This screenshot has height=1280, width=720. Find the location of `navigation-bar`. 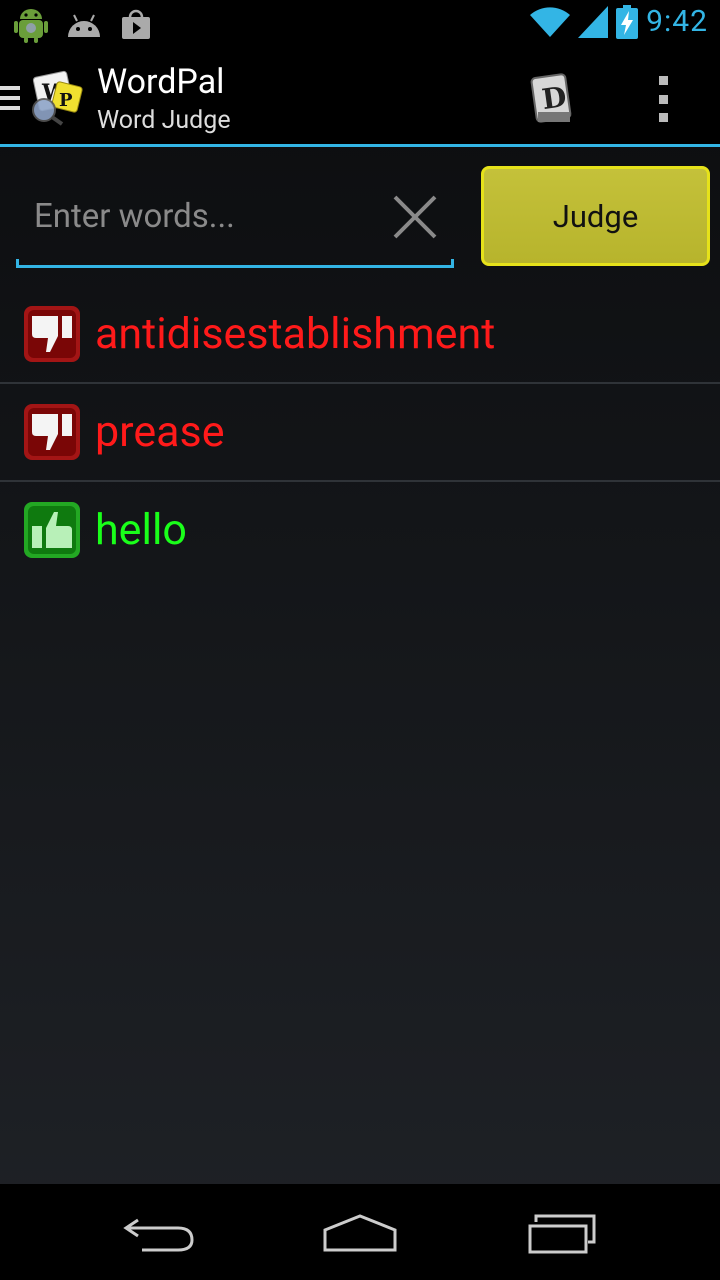

navigation-bar is located at coordinates (360, 1232).